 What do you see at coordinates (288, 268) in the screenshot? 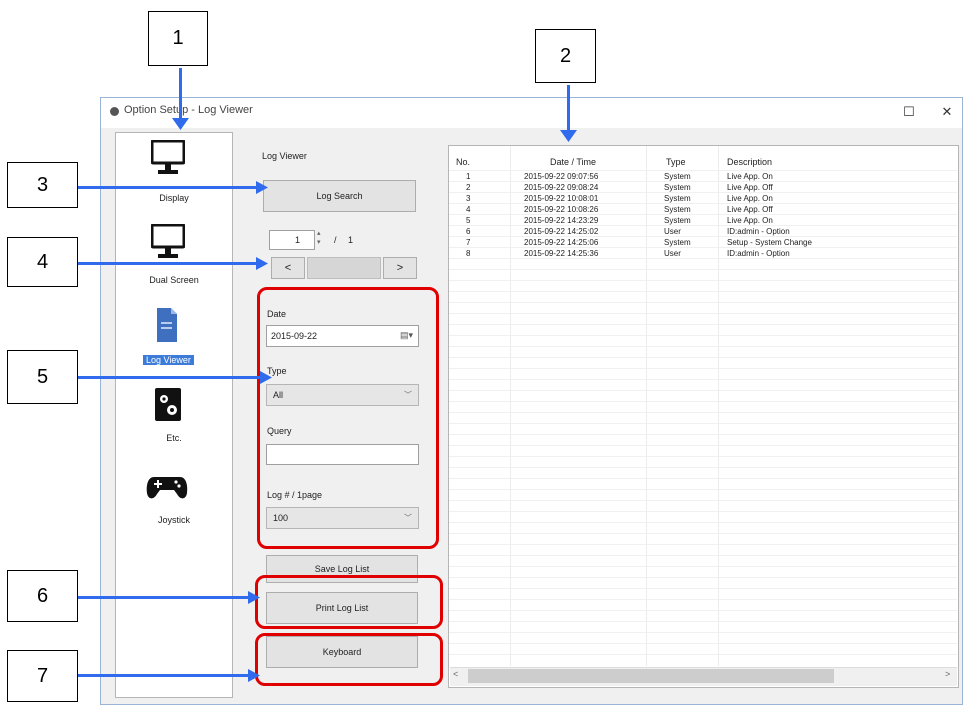
I see `prev-page-button: <` at bounding box center [288, 268].